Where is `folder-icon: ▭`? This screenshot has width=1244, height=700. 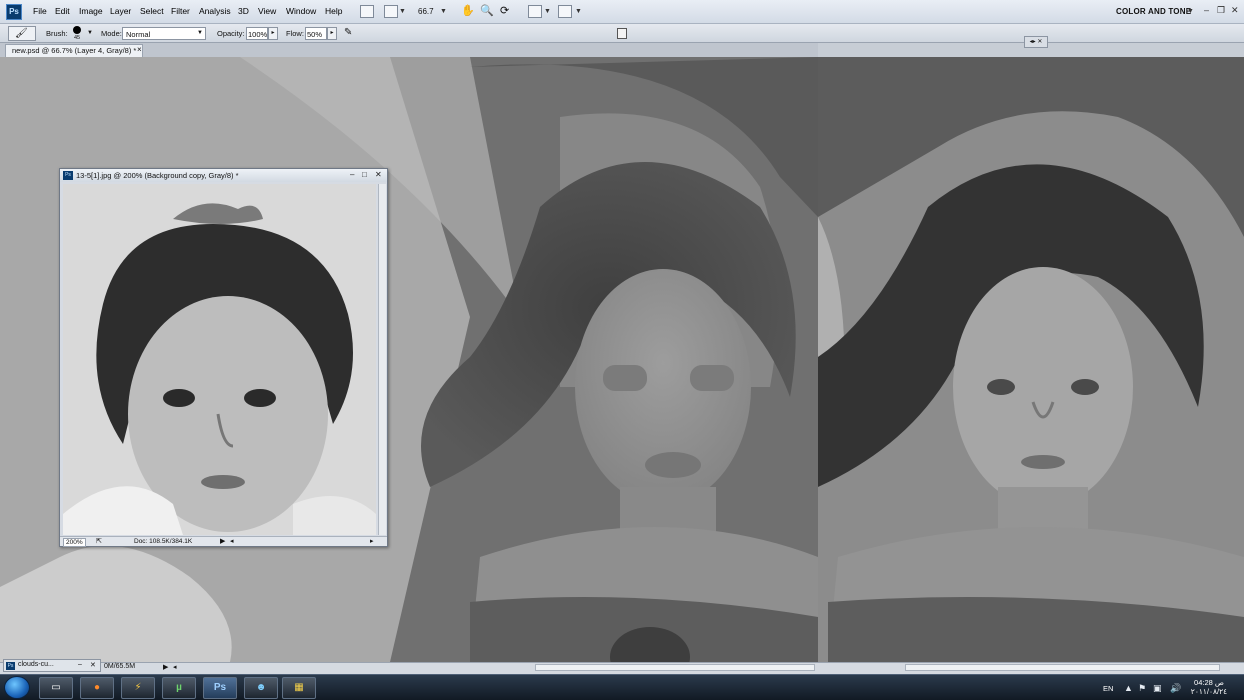
folder-icon: ▭ is located at coordinates (56, 687).